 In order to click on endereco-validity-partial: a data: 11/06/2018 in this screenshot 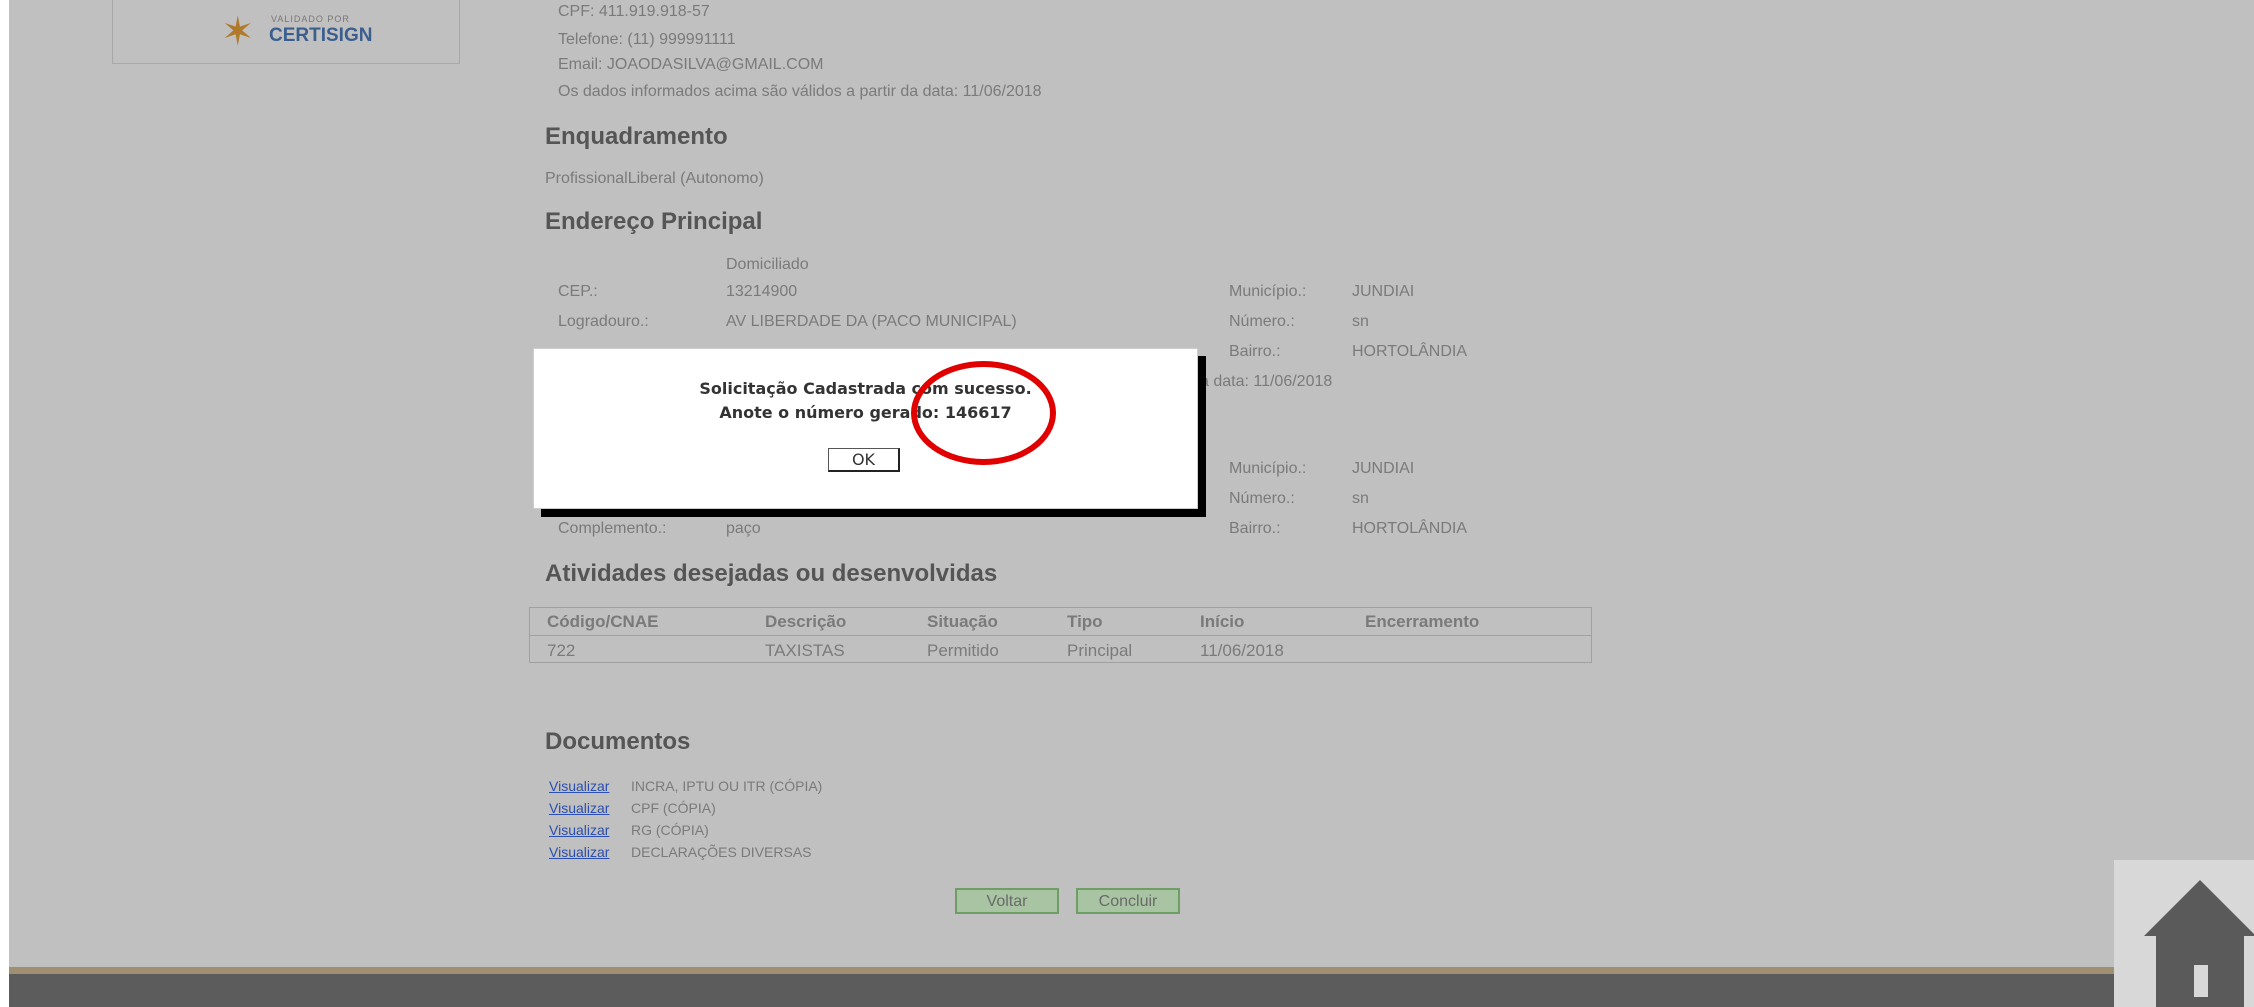, I will do `click(1266, 381)`.